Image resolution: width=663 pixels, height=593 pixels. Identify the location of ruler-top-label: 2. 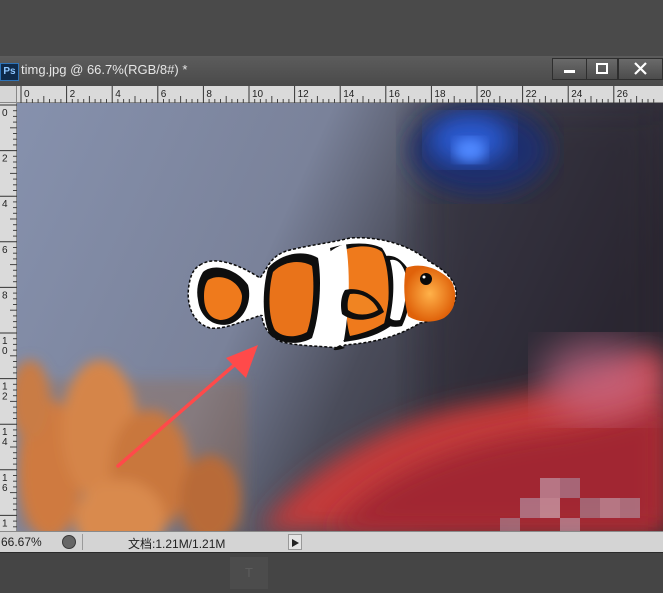
(73, 94).